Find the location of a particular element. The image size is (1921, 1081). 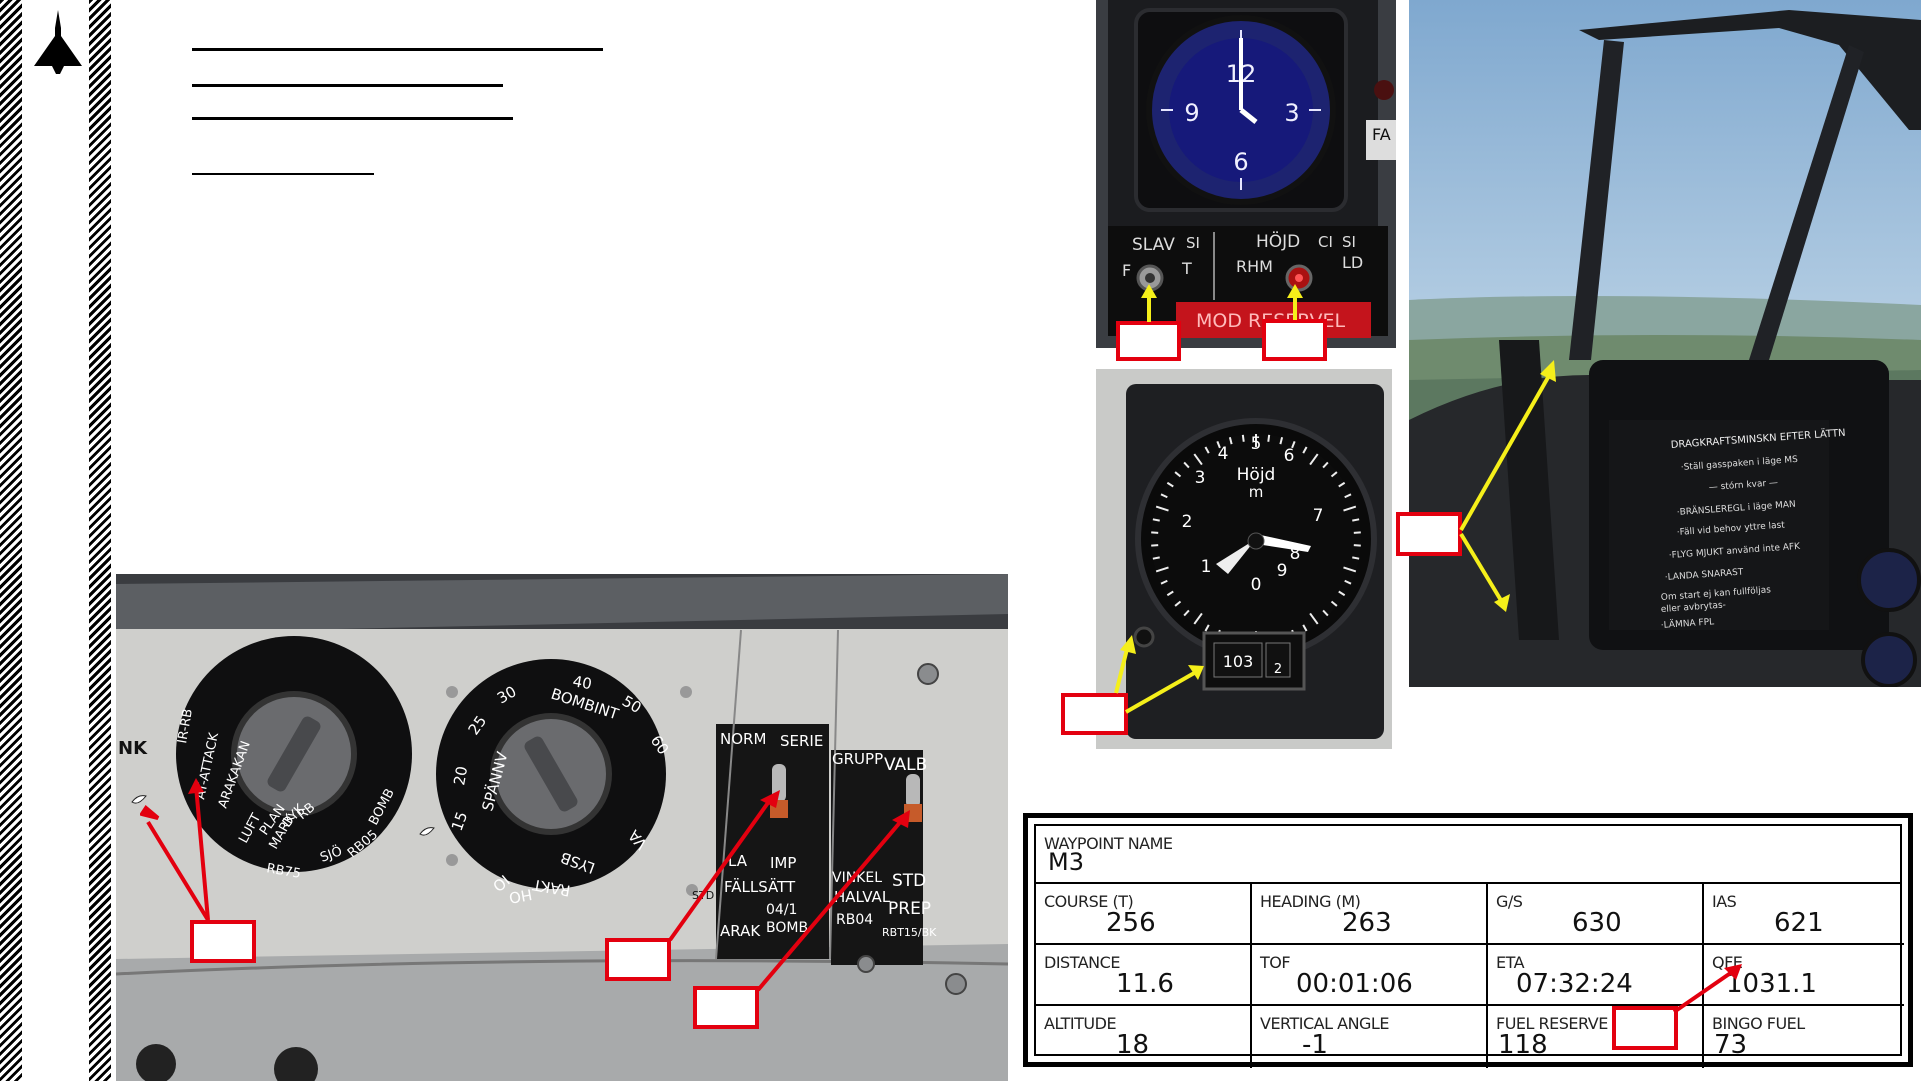

delta-wing-jet-icon is located at coordinates (58, 45).